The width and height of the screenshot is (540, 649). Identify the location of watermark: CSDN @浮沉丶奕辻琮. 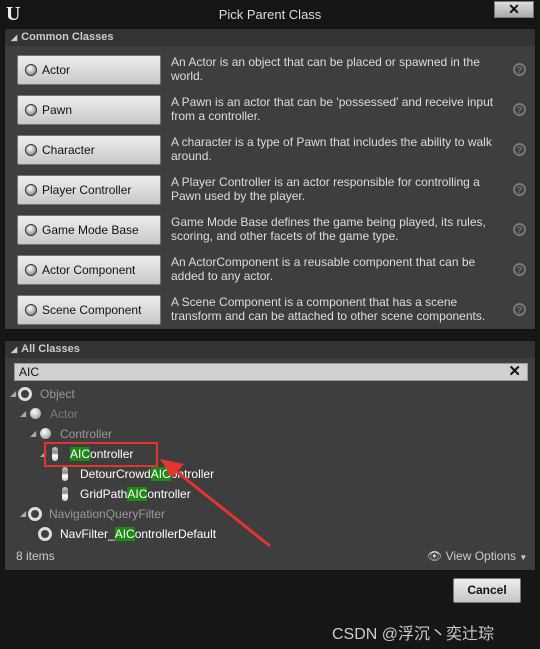
(413, 634).